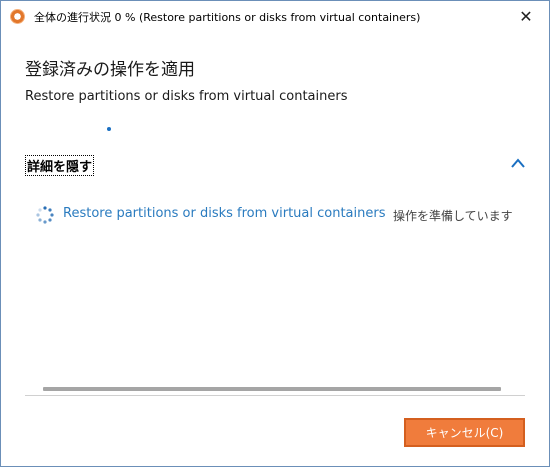  What do you see at coordinates (464, 432) in the screenshot?
I see `cancel-button: キャンセル(C)` at bounding box center [464, 432].